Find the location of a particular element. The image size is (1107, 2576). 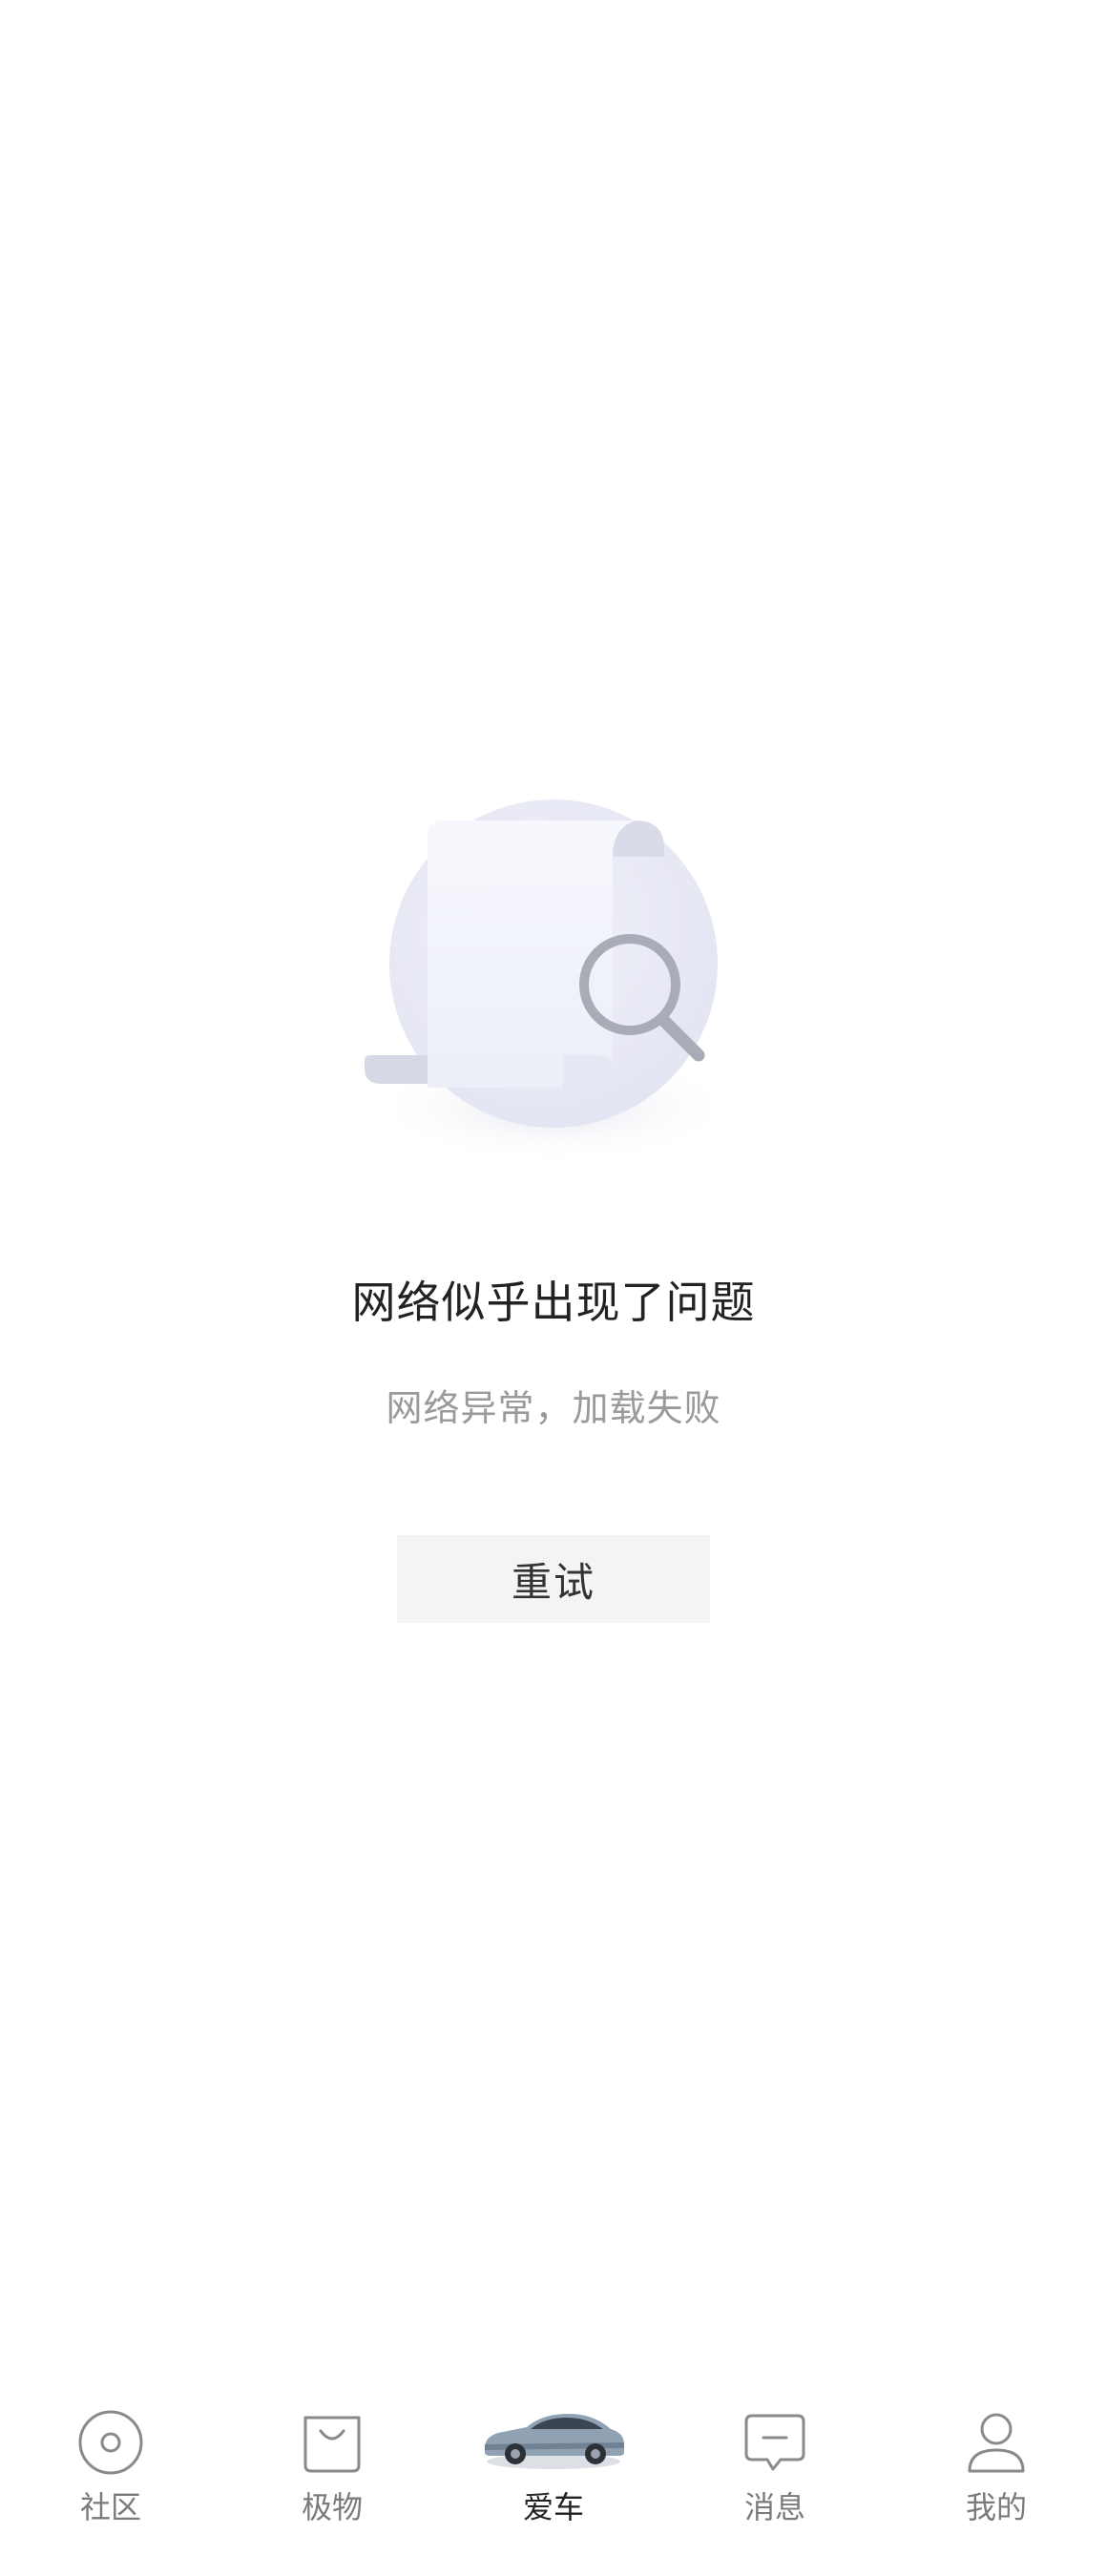

tab-profile: 我的 is located at coordinates (997, 2480).